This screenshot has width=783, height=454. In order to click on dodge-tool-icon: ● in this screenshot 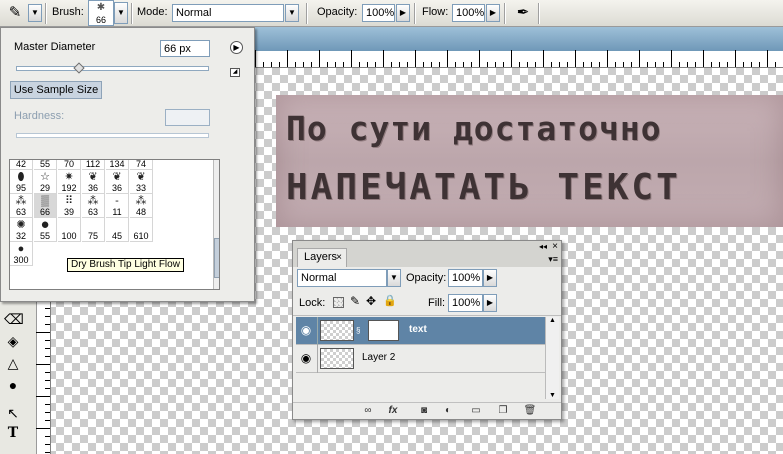, I will do `click(13, 385)`.